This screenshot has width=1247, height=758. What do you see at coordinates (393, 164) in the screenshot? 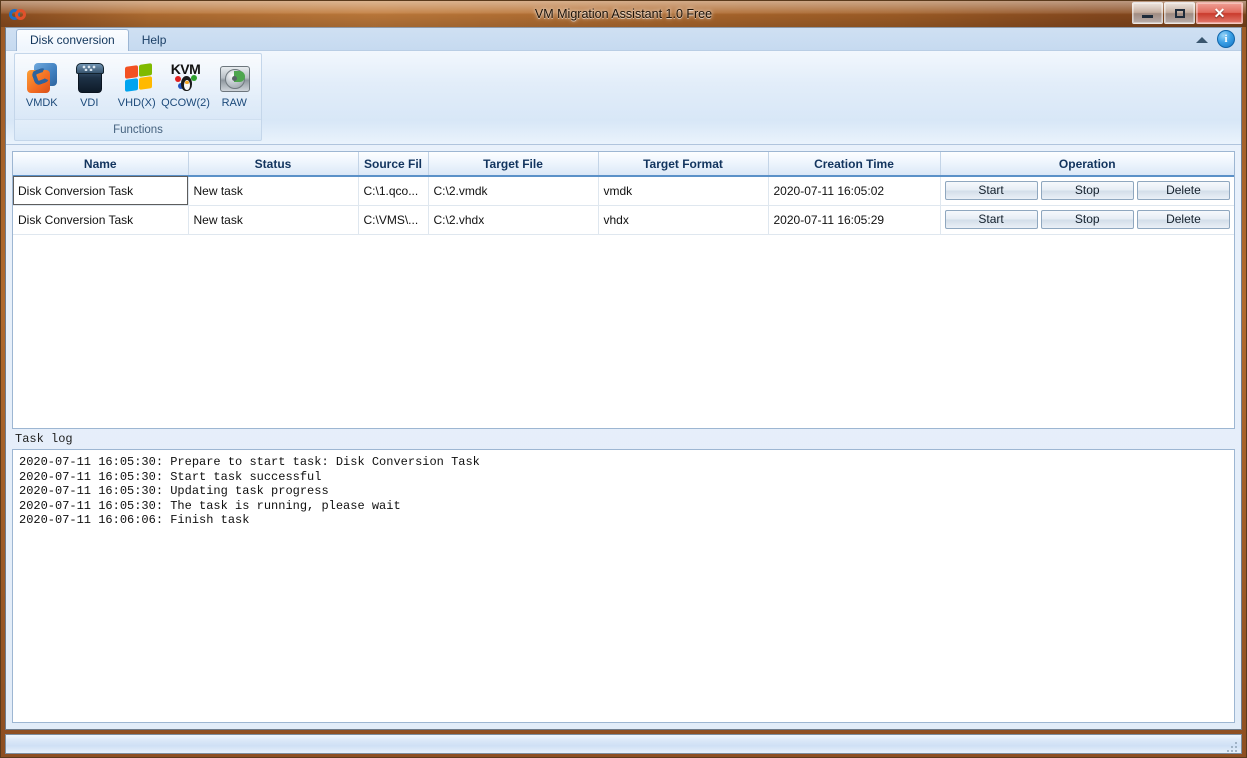
I see `column-header-source-file: Source Fil` at bounding box center [393, 164].